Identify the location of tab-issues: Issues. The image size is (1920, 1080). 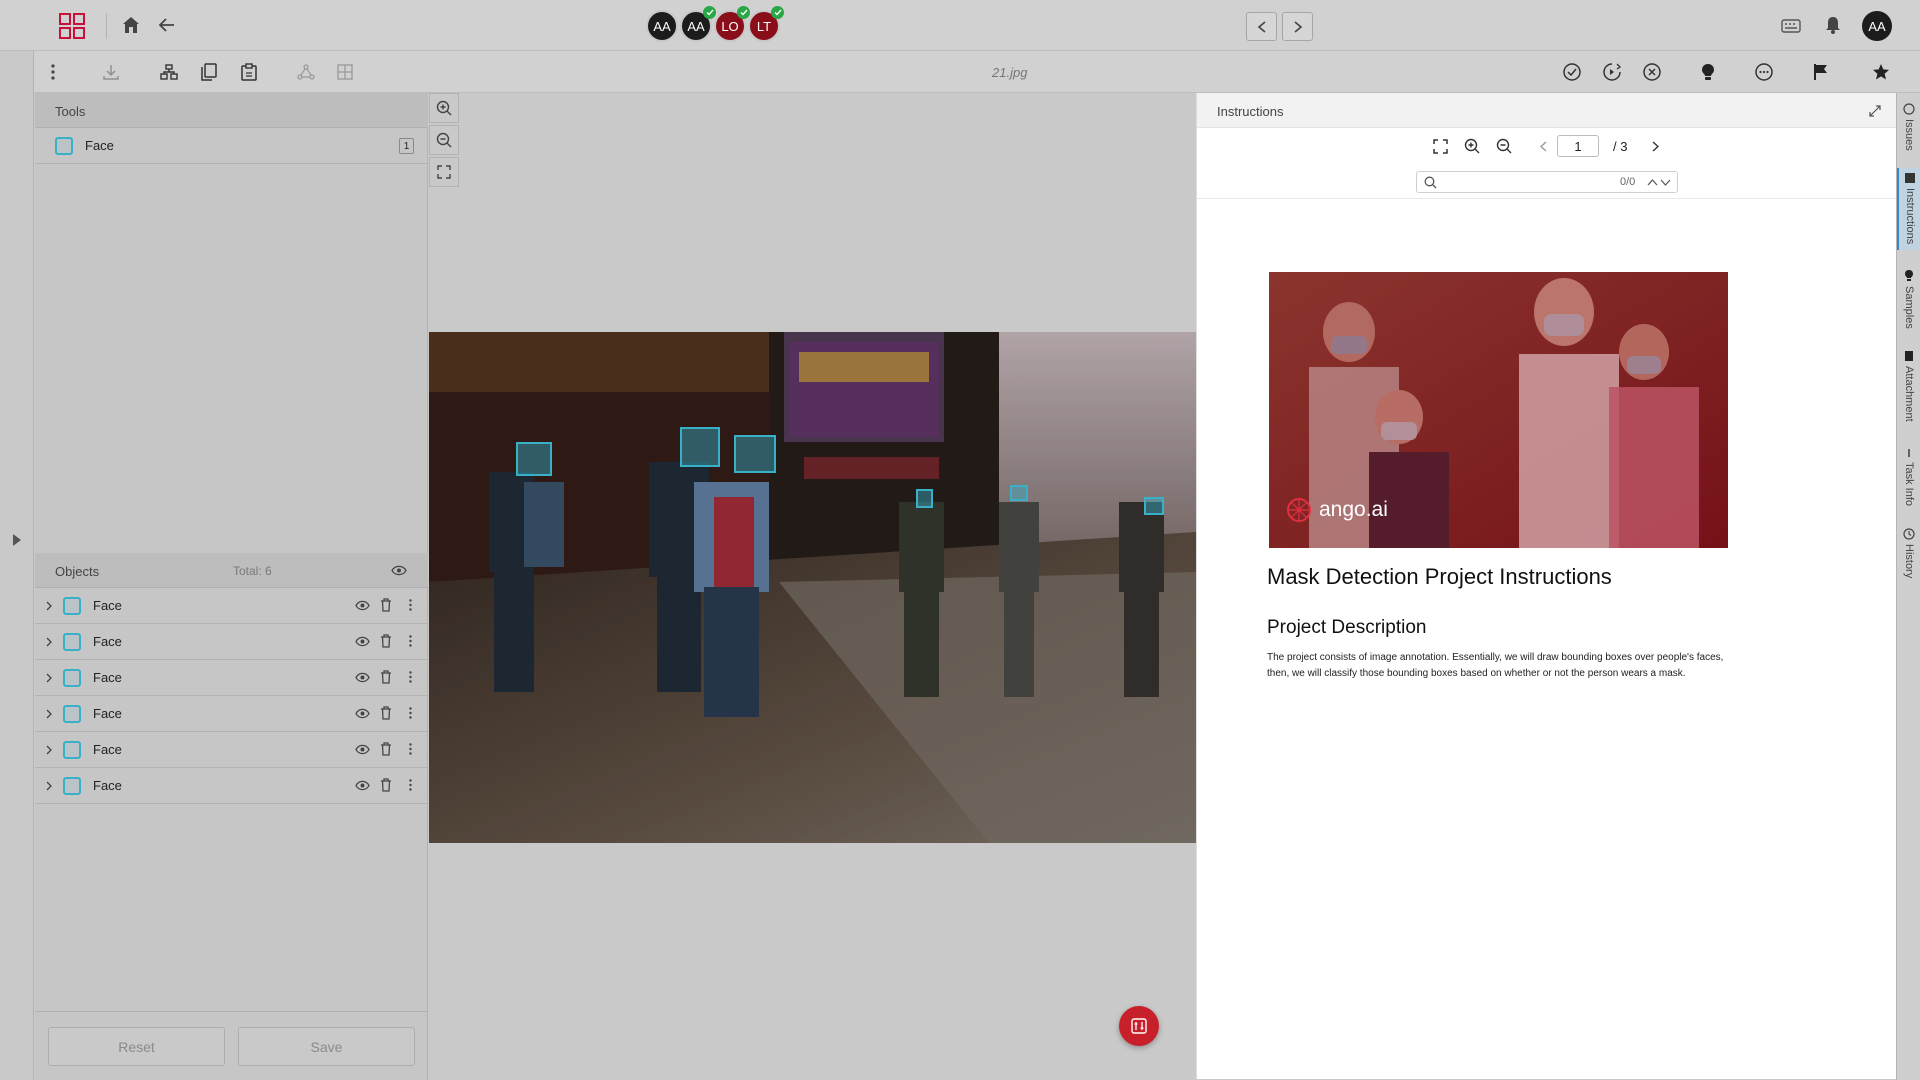
(1908, 127).